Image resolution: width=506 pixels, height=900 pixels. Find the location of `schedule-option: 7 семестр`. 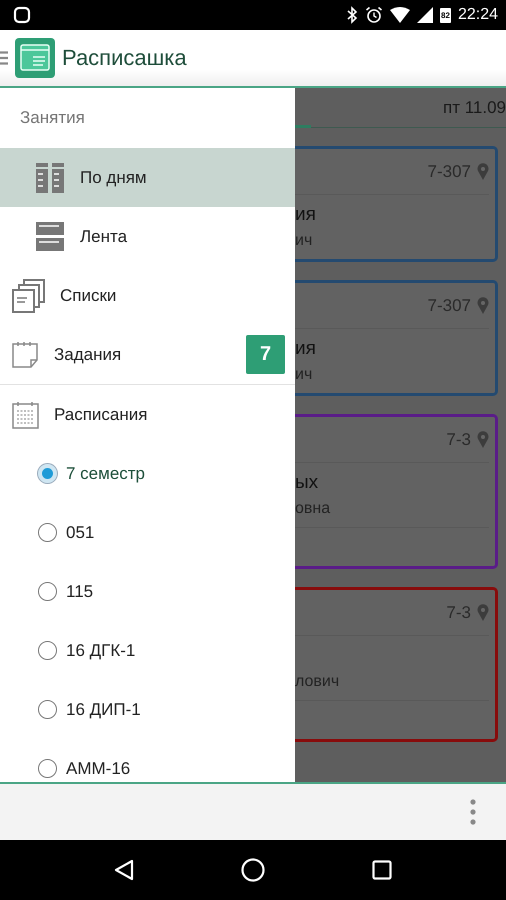

schedule-option: 7 семестр is located at coordinates (106, 474).